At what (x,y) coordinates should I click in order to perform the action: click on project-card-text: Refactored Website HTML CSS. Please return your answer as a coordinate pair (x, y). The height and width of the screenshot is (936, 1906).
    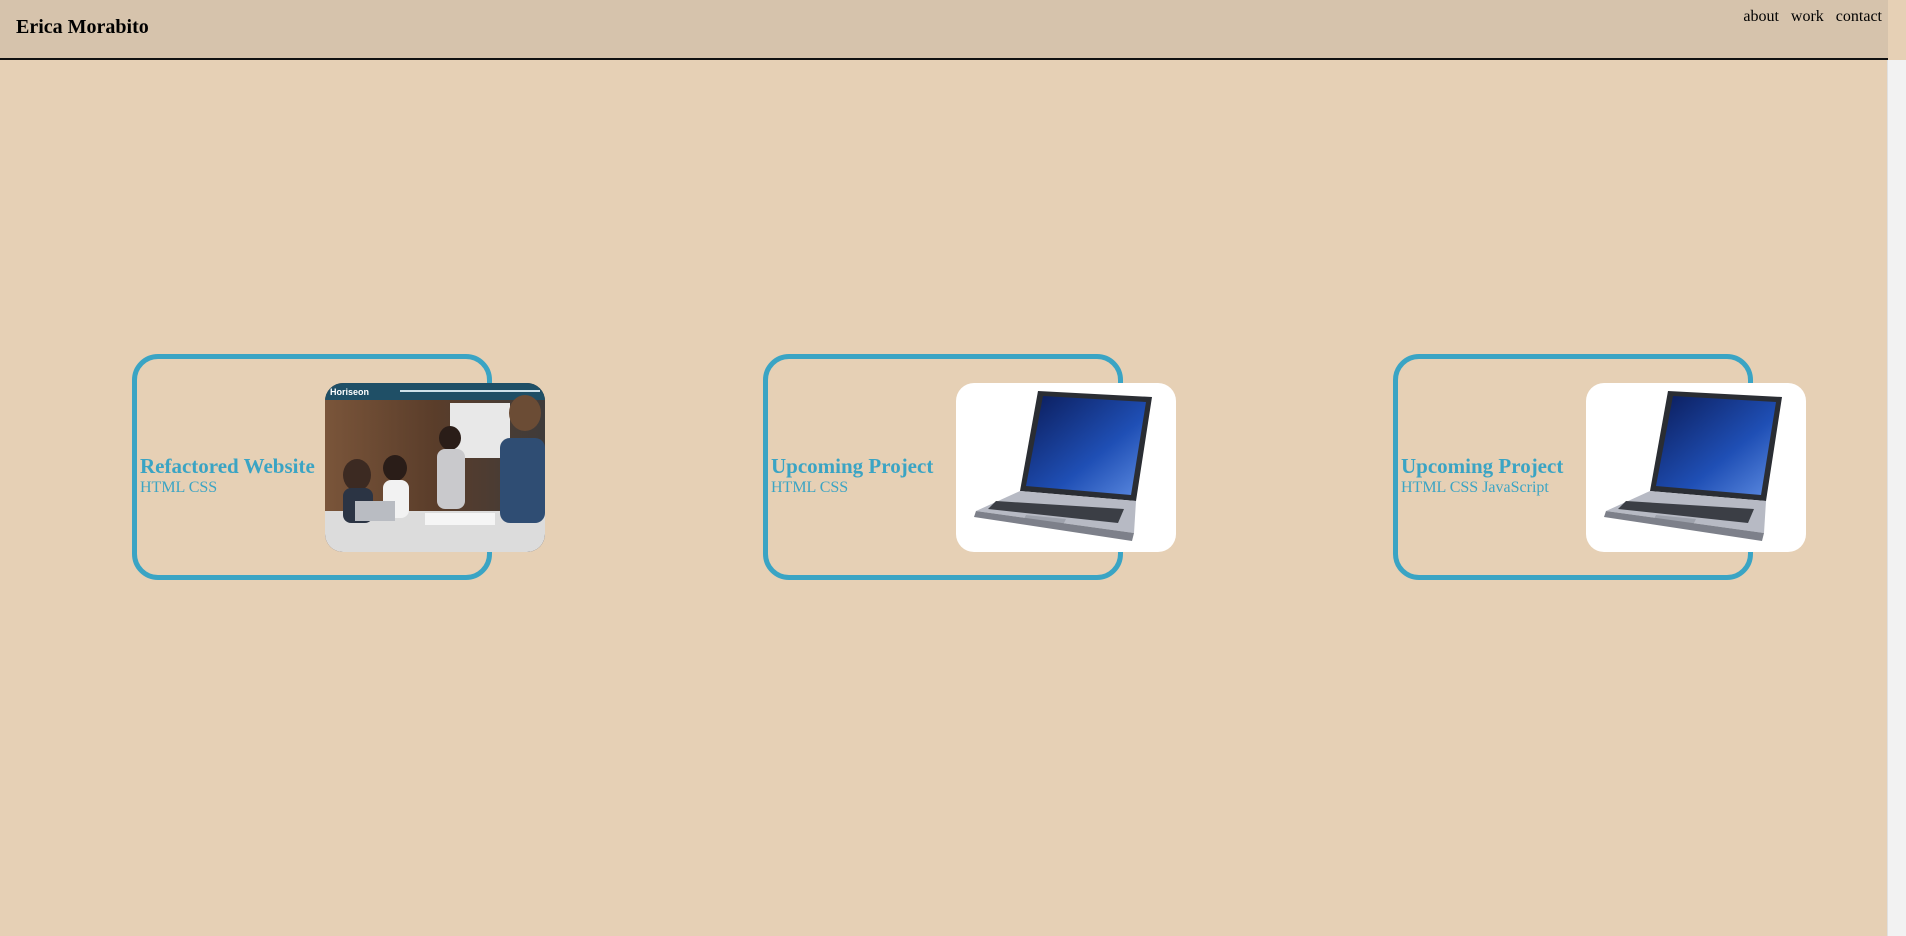
    Looking at the image, I should click on (227, 475).